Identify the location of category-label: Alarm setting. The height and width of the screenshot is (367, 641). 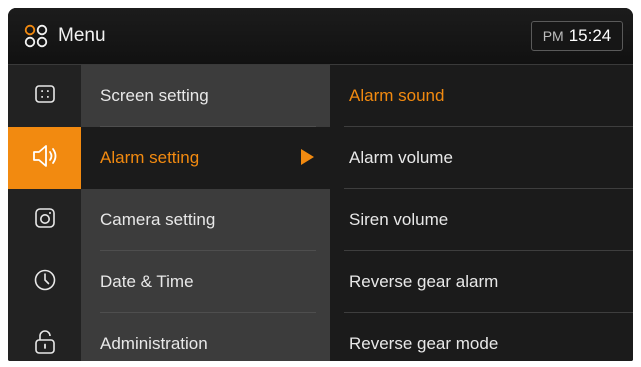
(150, 157).